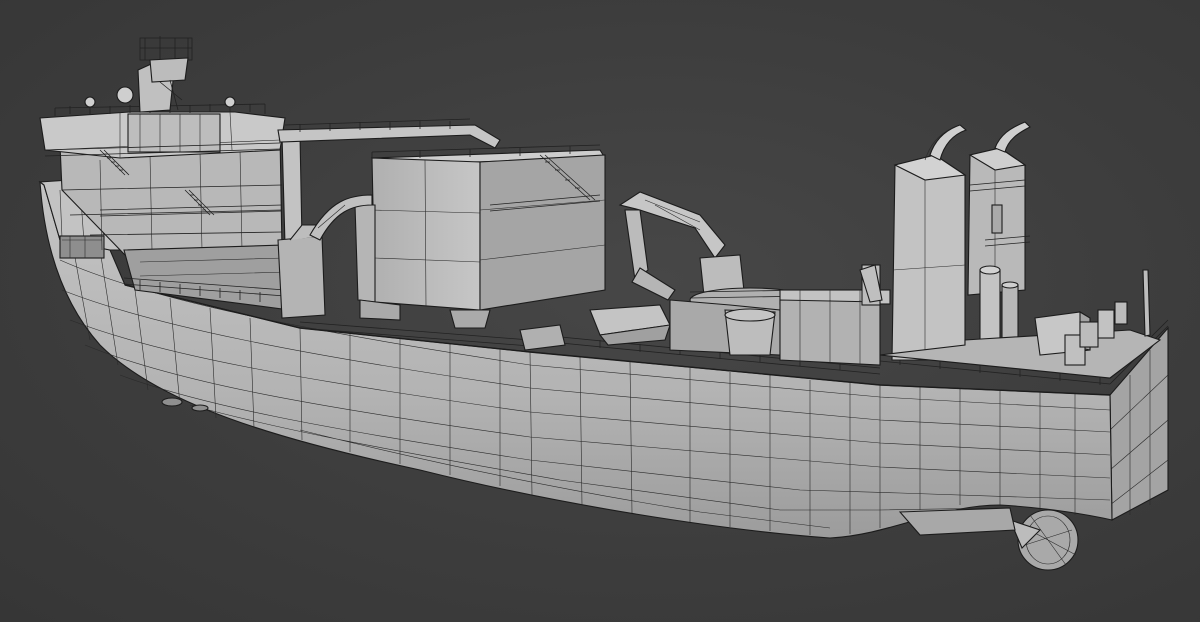  Describe the element at coordinates (595, 327) in the screenshot. I see `deck-hopper` at that location.